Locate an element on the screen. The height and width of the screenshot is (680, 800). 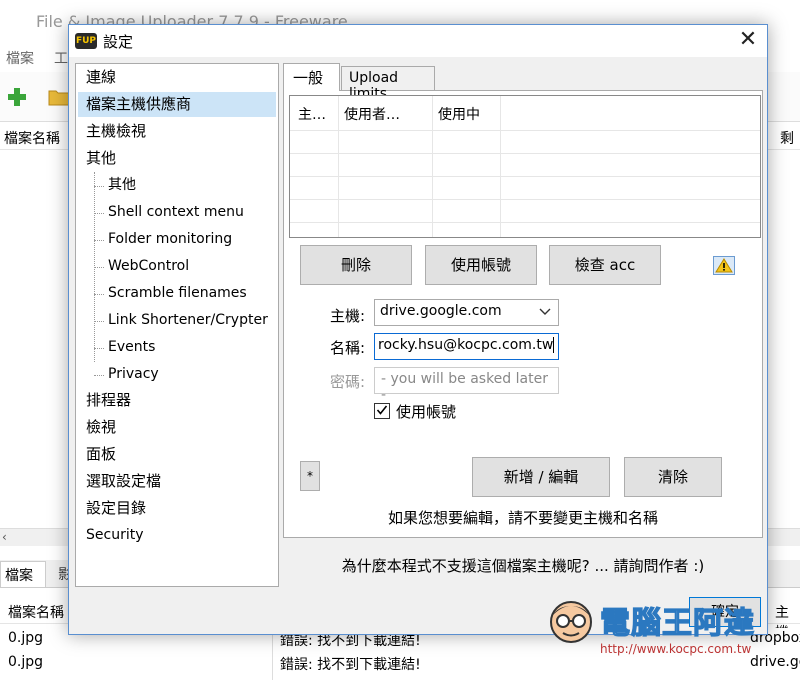
clear-button: 清除 is located at coordinates (673, 477).